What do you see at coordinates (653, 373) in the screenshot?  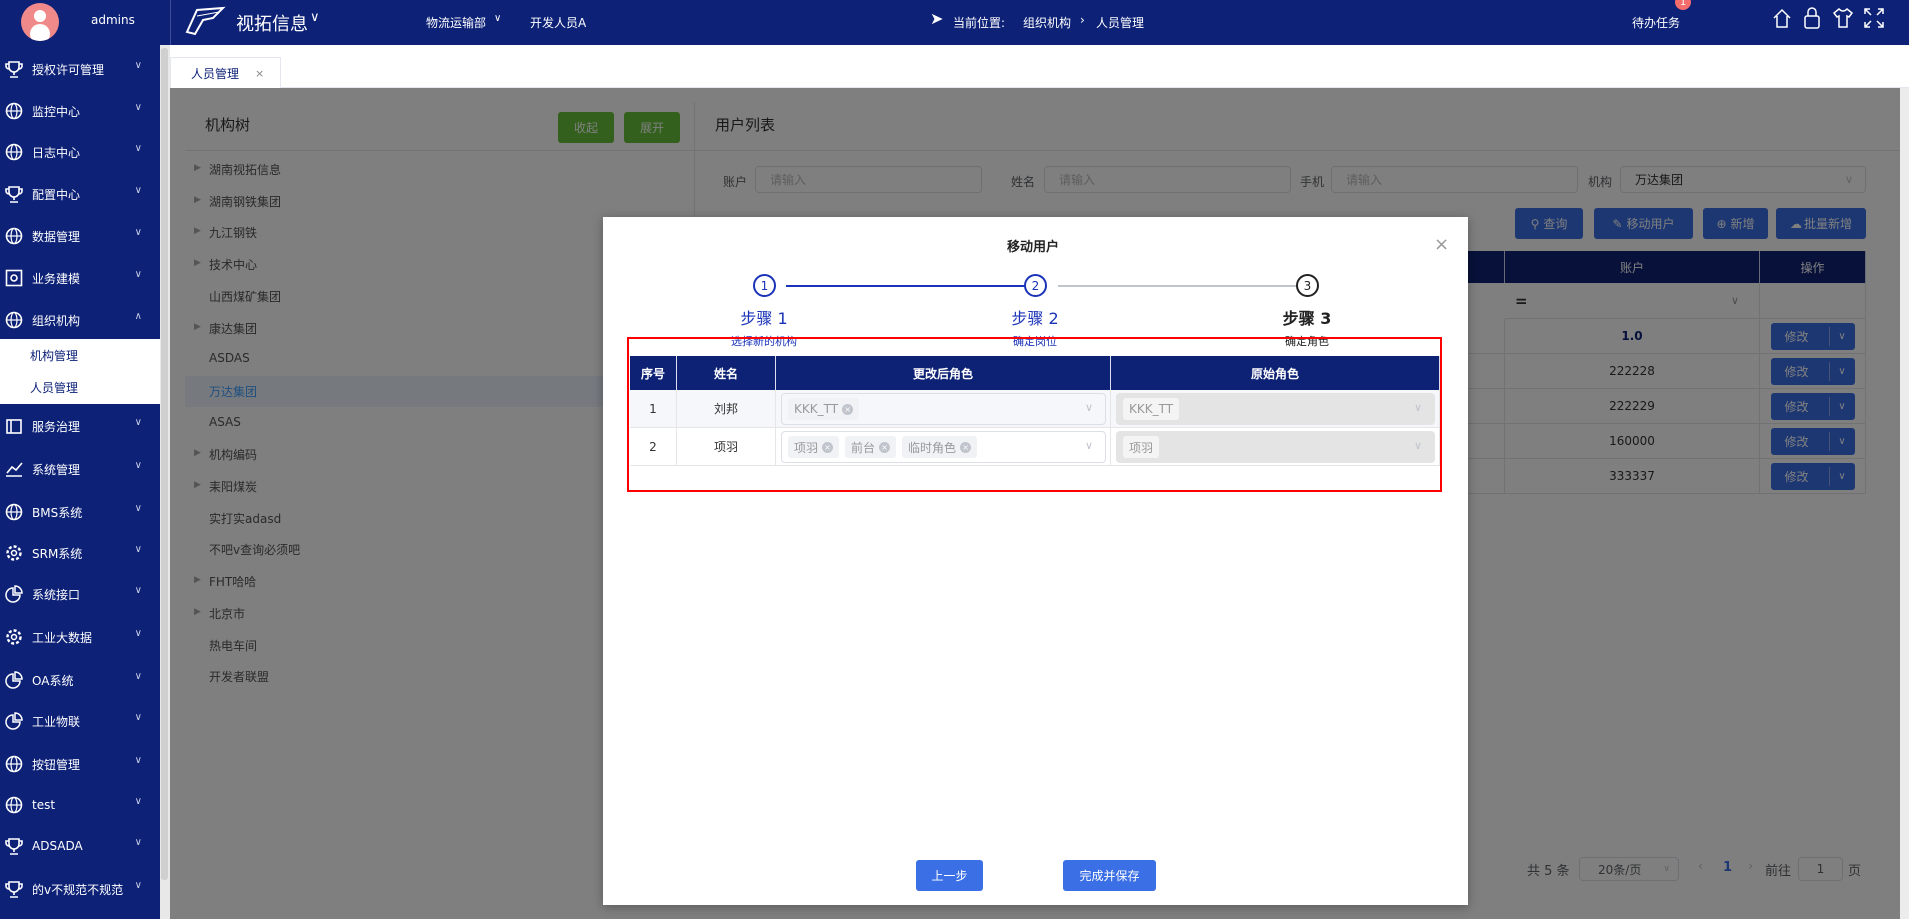 I see `column-header: 序号` at bounding box center [653, 373].